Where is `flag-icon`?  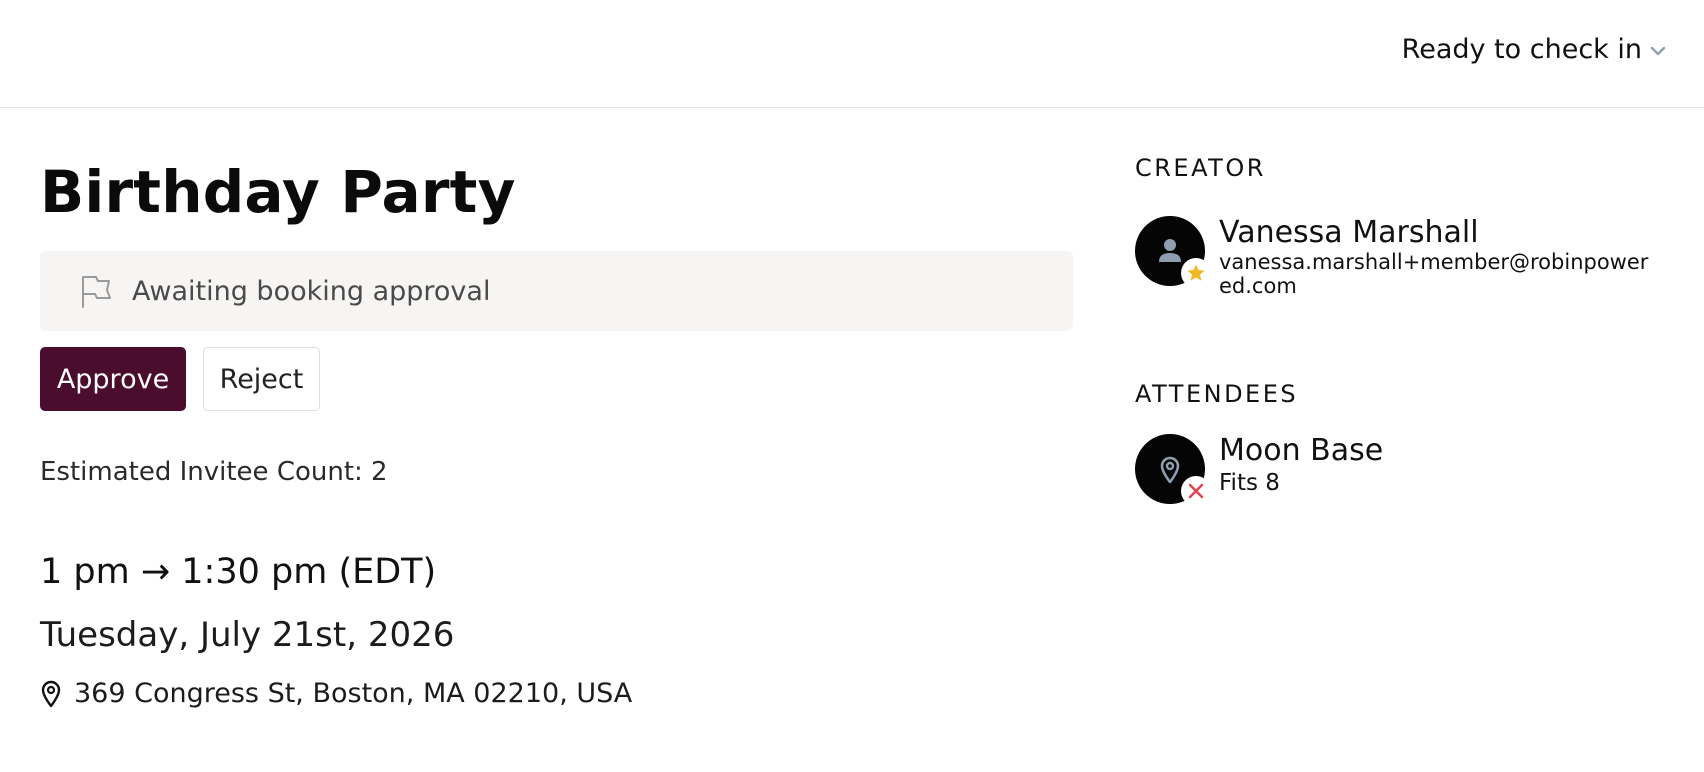
flag-icon is located at coordinates (96, 292).